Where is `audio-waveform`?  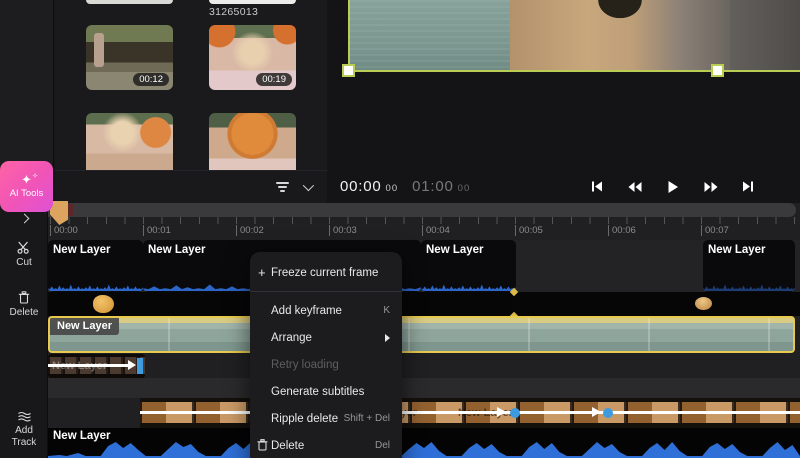
audio-waveform is located at coordinates (424, 450).